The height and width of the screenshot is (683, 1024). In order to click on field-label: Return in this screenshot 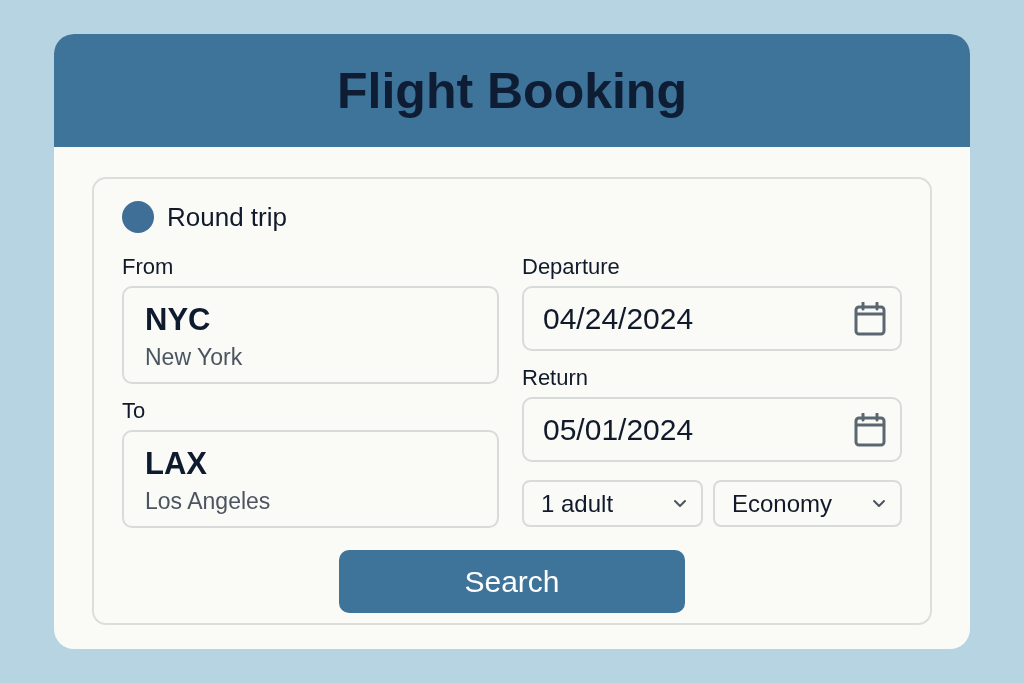, I will do `click(556, 378)`.